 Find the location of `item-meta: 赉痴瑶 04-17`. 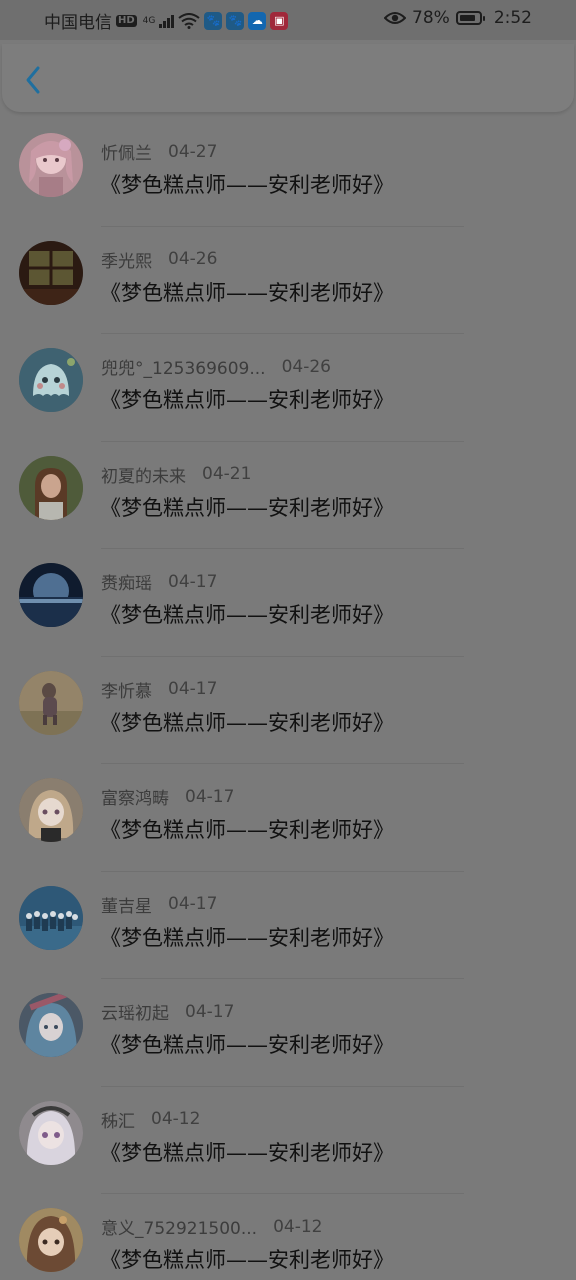

item-meta: 赉痴瑶 04-17 is located at coordinates (159, 582).